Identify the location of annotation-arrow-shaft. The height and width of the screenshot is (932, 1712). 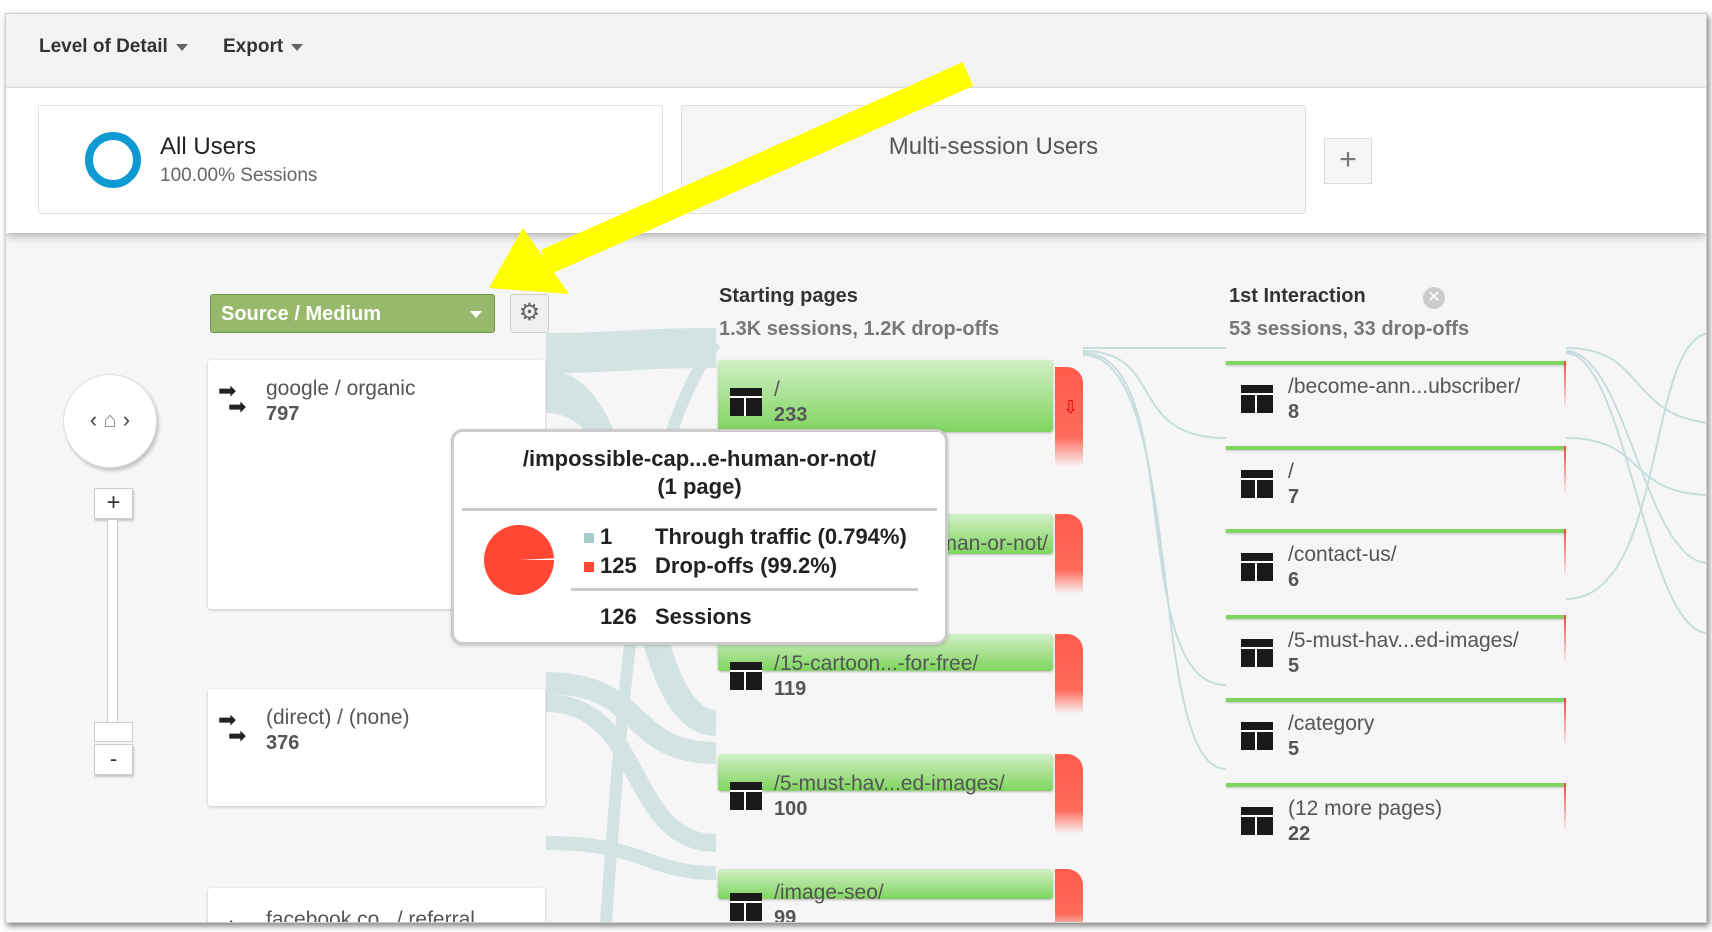
(757, 168).